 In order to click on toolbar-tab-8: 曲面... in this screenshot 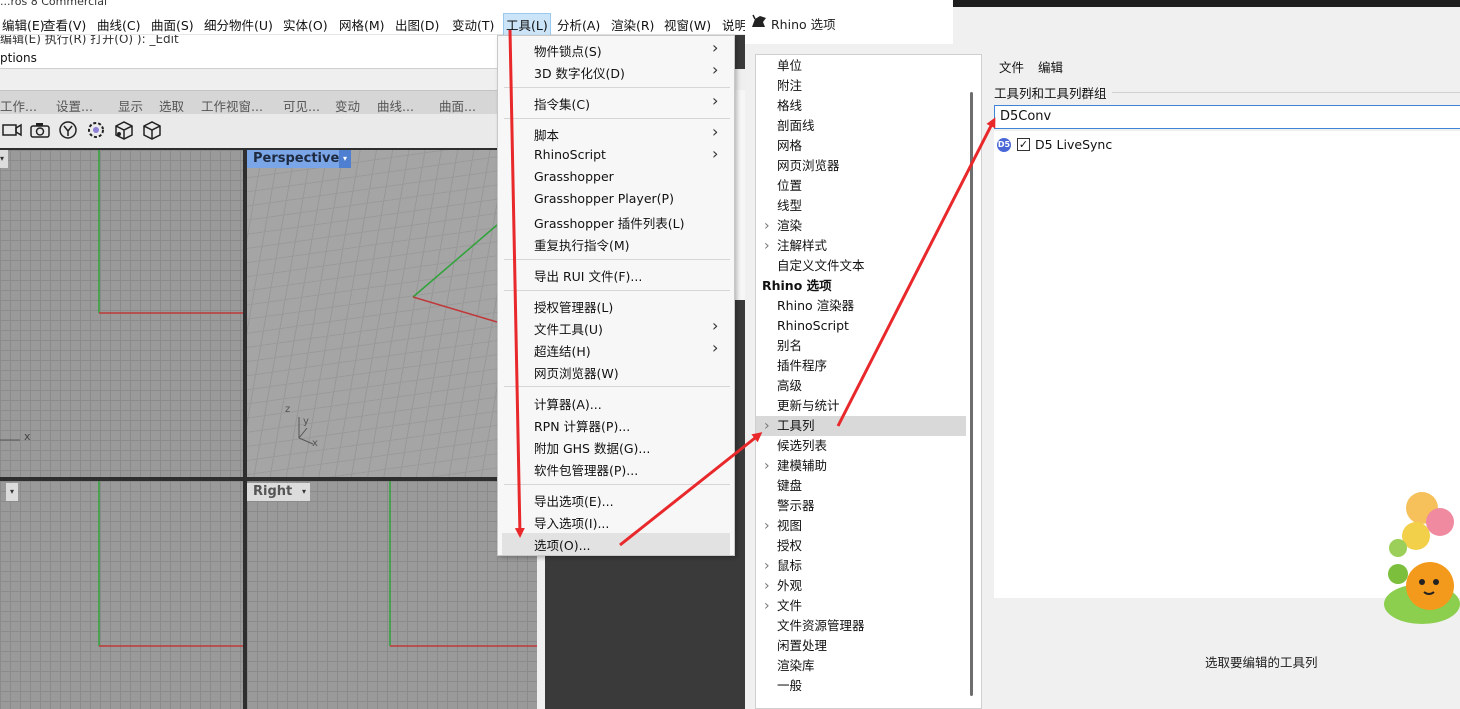, I will do `click(457, 105)`.